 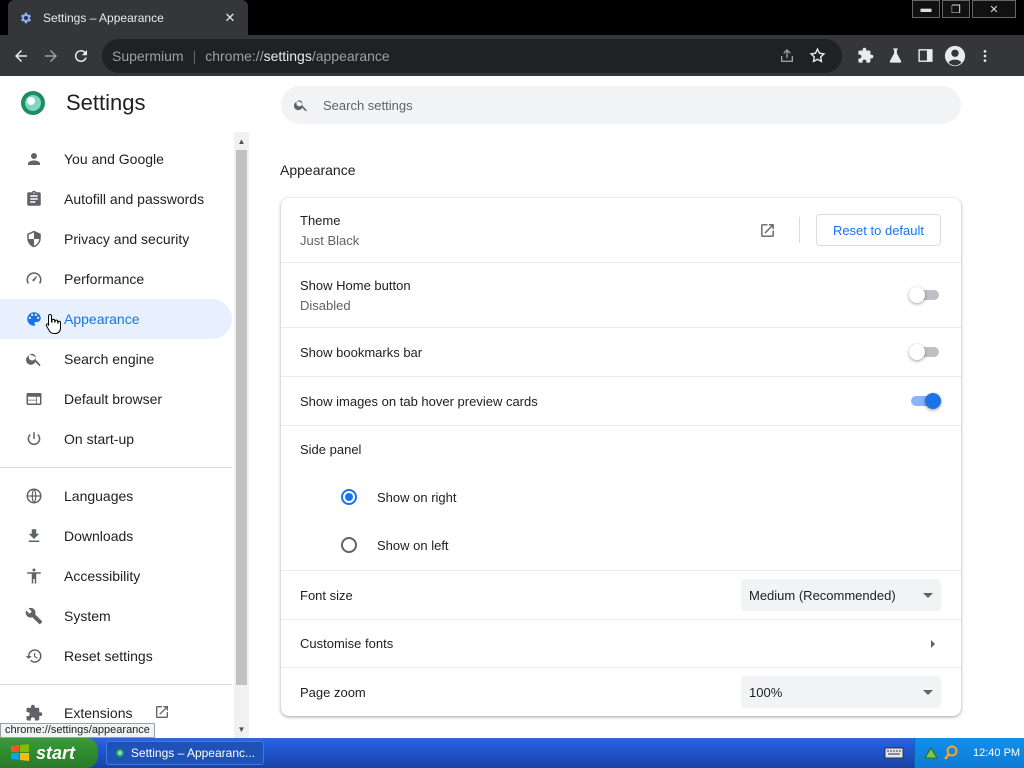 What do you see at coordinates (53, 323) in the screenshot?
I see `hand-cursor-icon` at bounding box center [53, 323].